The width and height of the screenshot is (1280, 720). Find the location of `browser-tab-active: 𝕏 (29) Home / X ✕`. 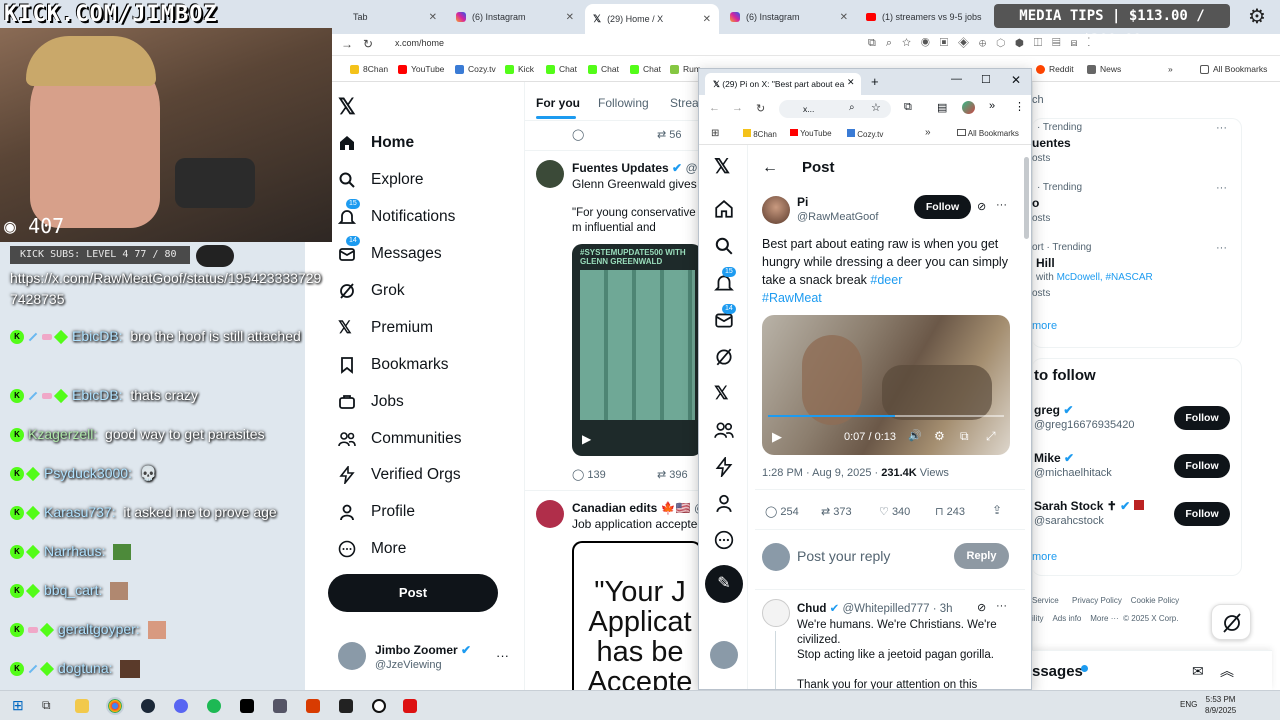

browser-tab-active: 𝕏 (29) Home / X ✕ is located at coordinates (652, 19).